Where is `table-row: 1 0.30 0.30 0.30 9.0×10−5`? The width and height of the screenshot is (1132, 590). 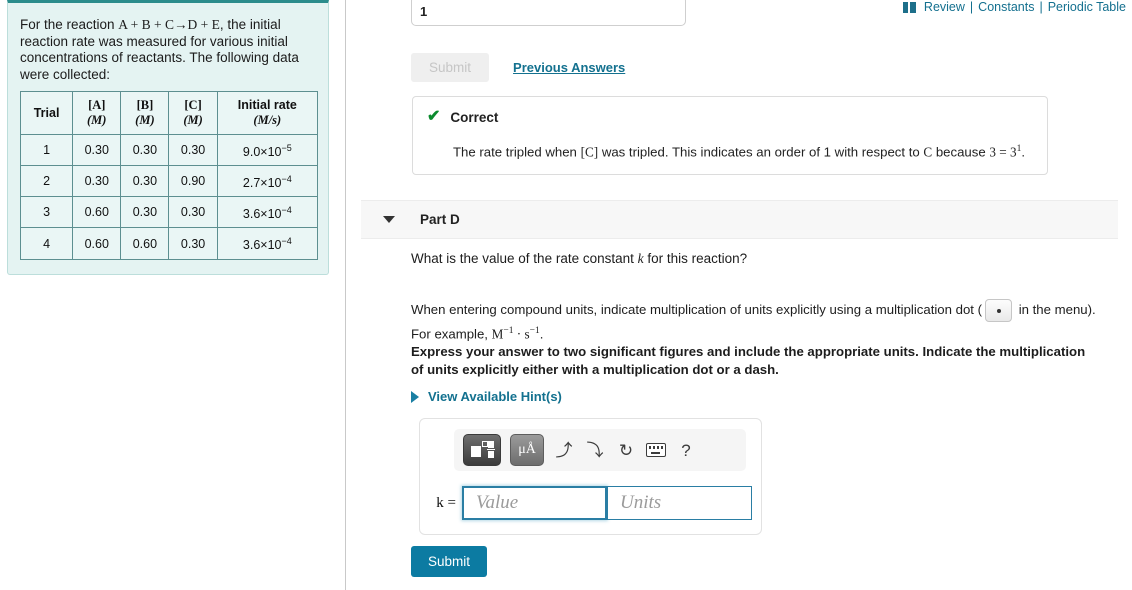
table-row: 1 0.30 0.30 0.30 9.0×10−5 is located at coordinates (169, 150).